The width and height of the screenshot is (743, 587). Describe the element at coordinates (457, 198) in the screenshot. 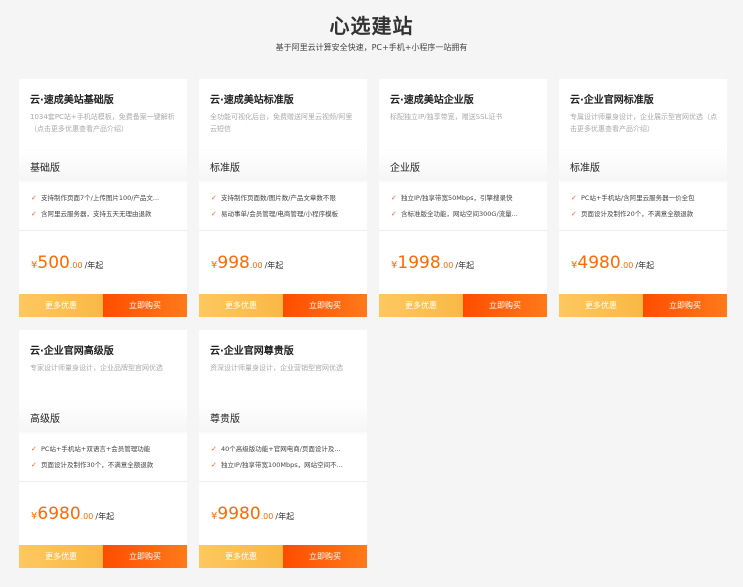

I see `feature-text: 独立IP/独享带宽50Mbps，引擎搜录快` at that location.